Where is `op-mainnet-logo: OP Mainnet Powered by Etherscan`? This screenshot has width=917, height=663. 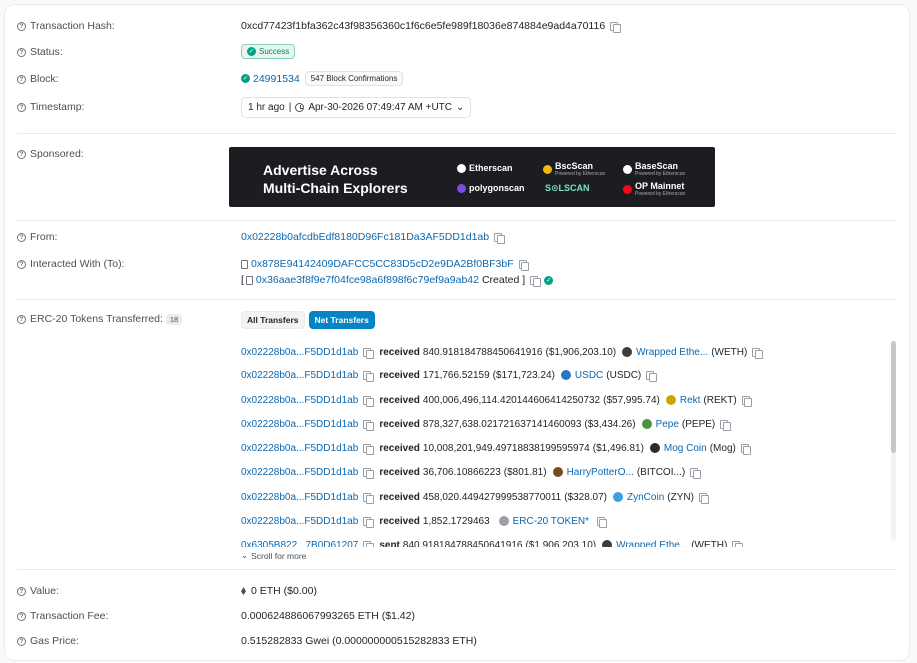 op-mainnet-logo: OP Mainnet Powered by Etherscan is located at coordinates (654, 189).